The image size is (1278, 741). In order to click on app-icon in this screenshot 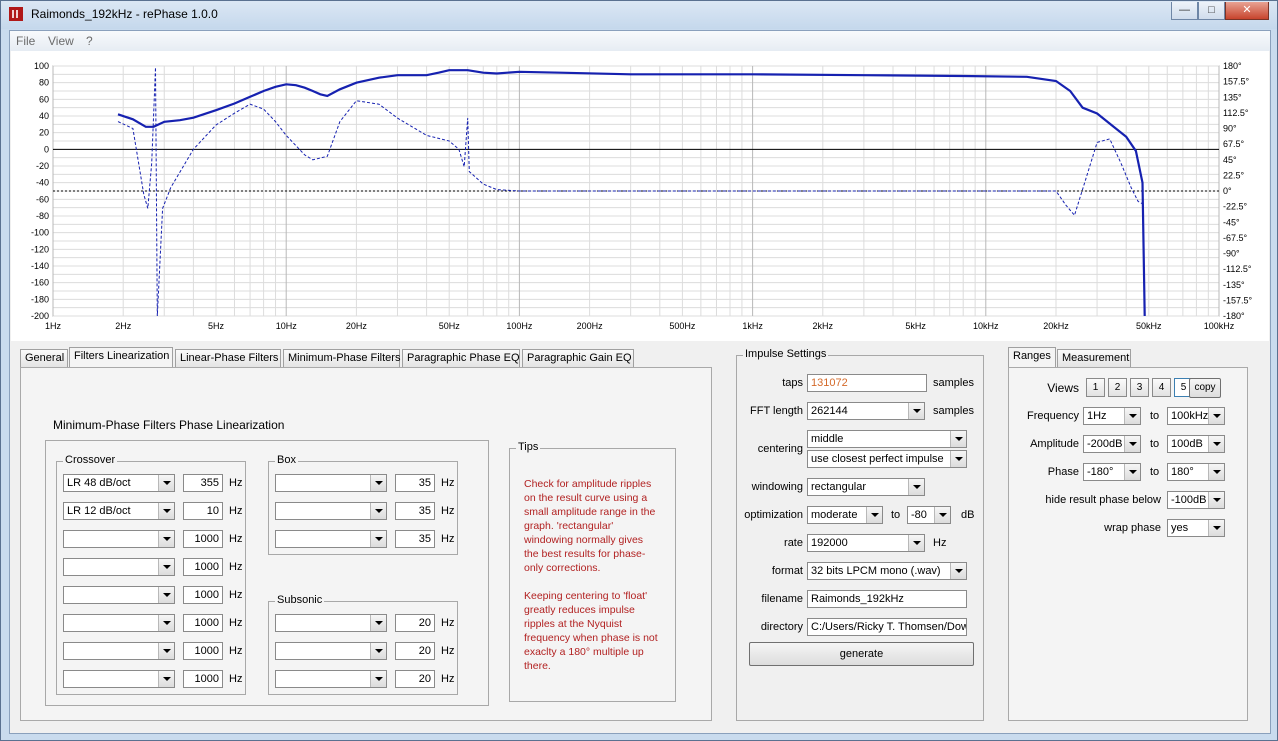, I will do `click(16, 14)`.